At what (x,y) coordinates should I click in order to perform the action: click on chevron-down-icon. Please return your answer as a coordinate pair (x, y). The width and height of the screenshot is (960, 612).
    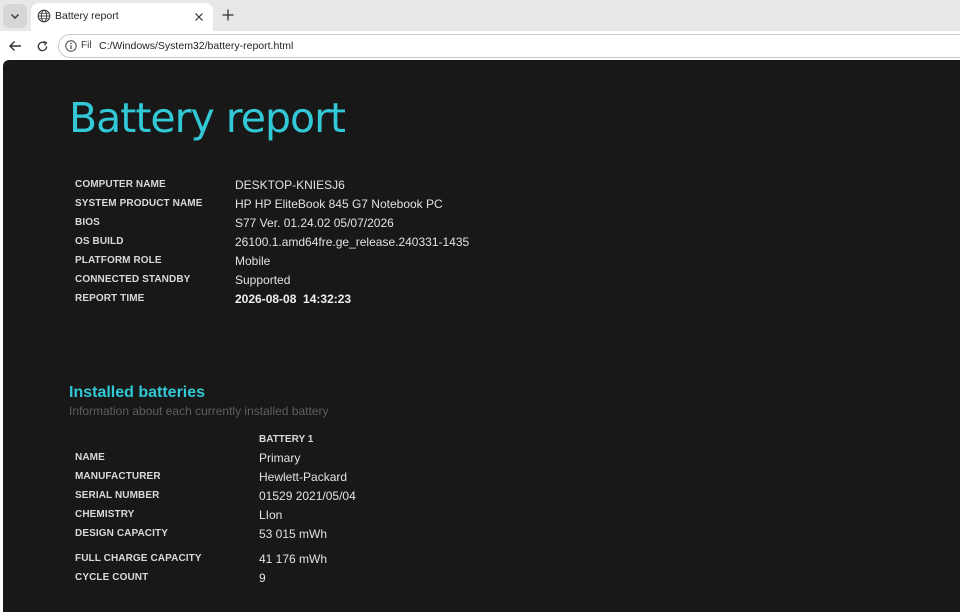
    Looking at the image, I should click on (15, 16).